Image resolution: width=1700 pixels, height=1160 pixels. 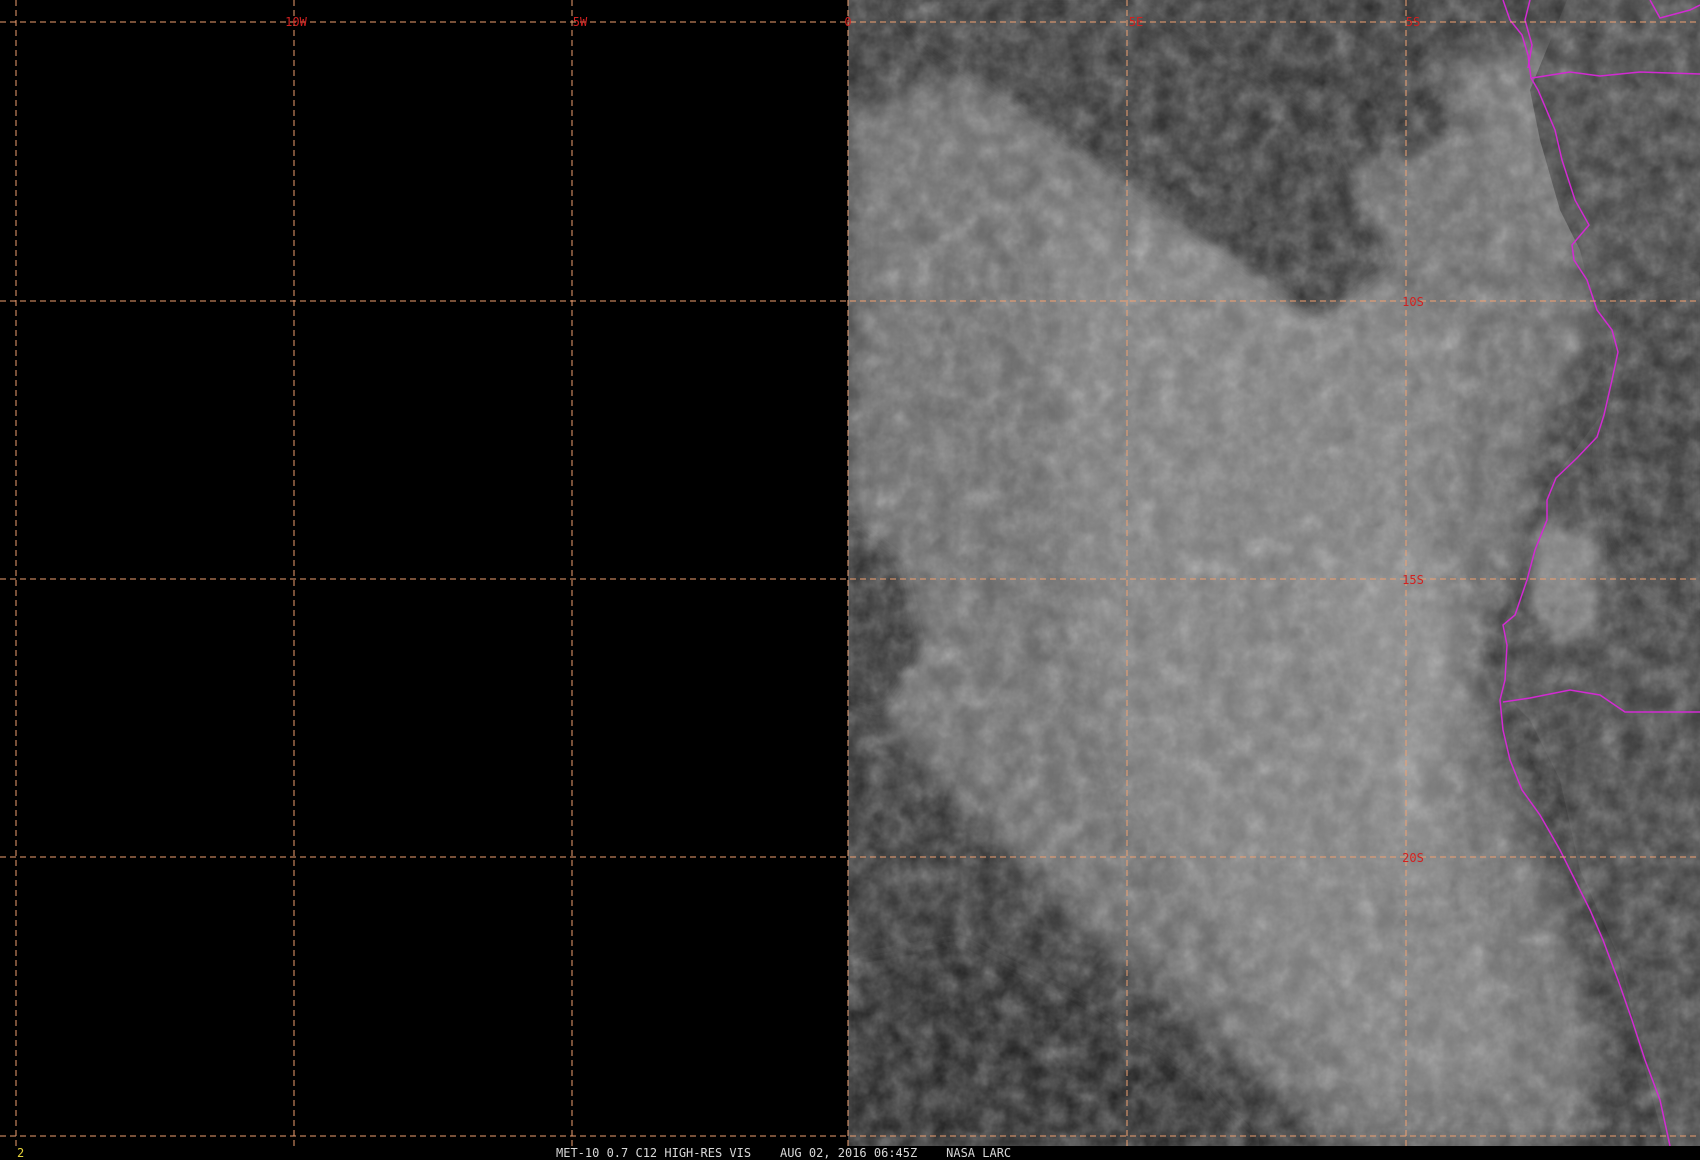 What do you see at coordinates (1413, 858) in the screenshot?
I see `latitude-label: 20S` at bounding box center [1413, 858].